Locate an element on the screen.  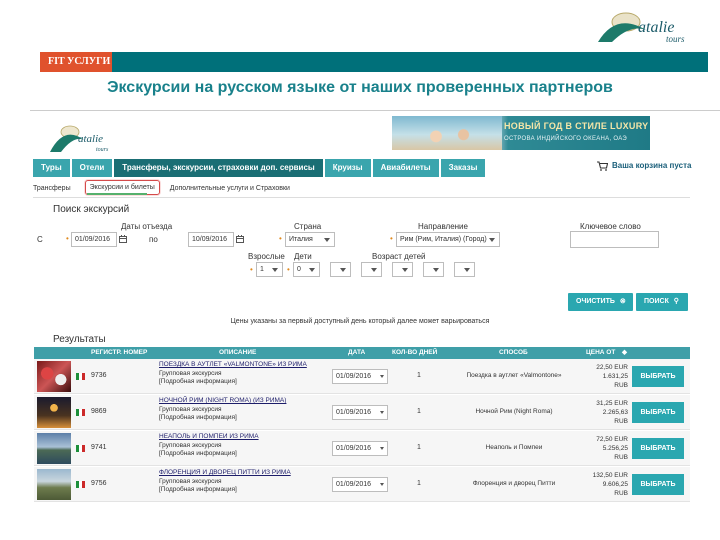
excursion-title-link: НЕАПОЛЬ И ПОМПЕИ ИЗ РИМА is located at coordinates (239, 437).